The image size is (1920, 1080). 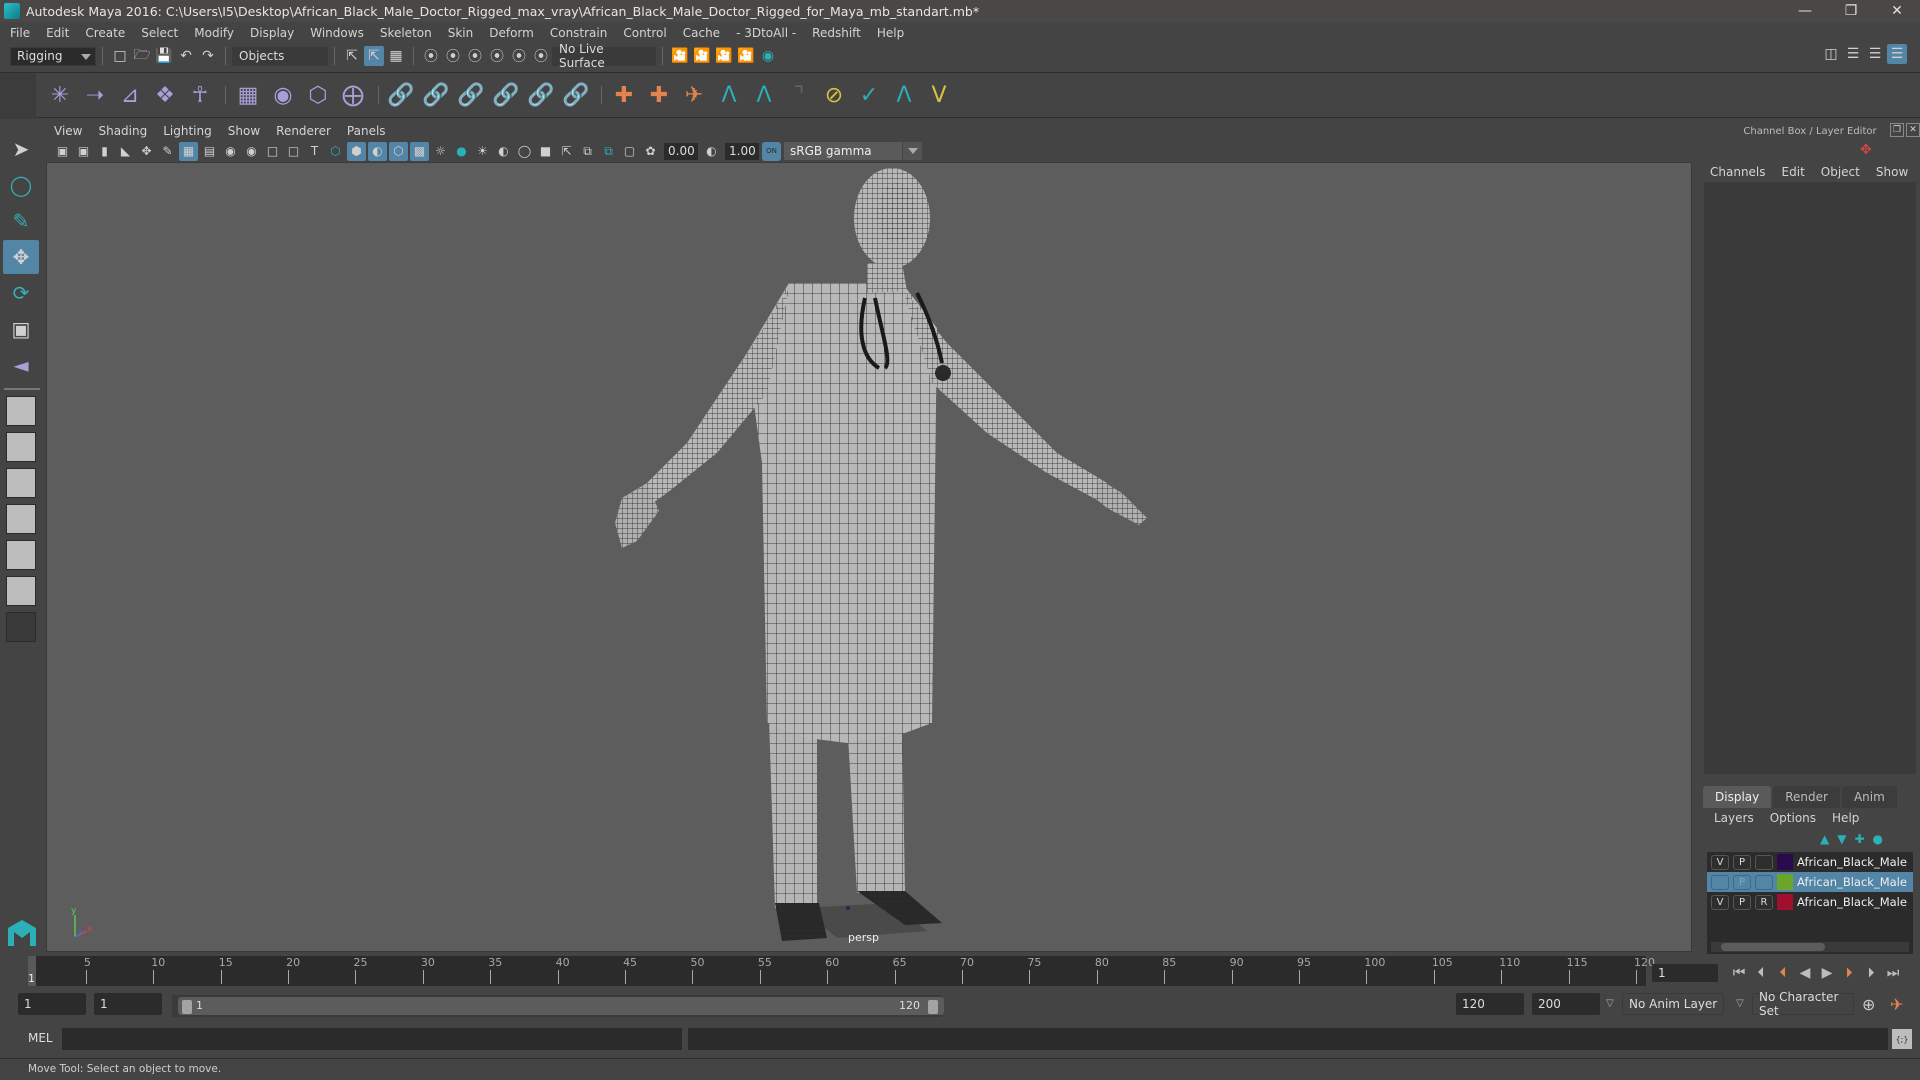 I want to click on layer-menu-options: Options, so click(x=1793, y=818).